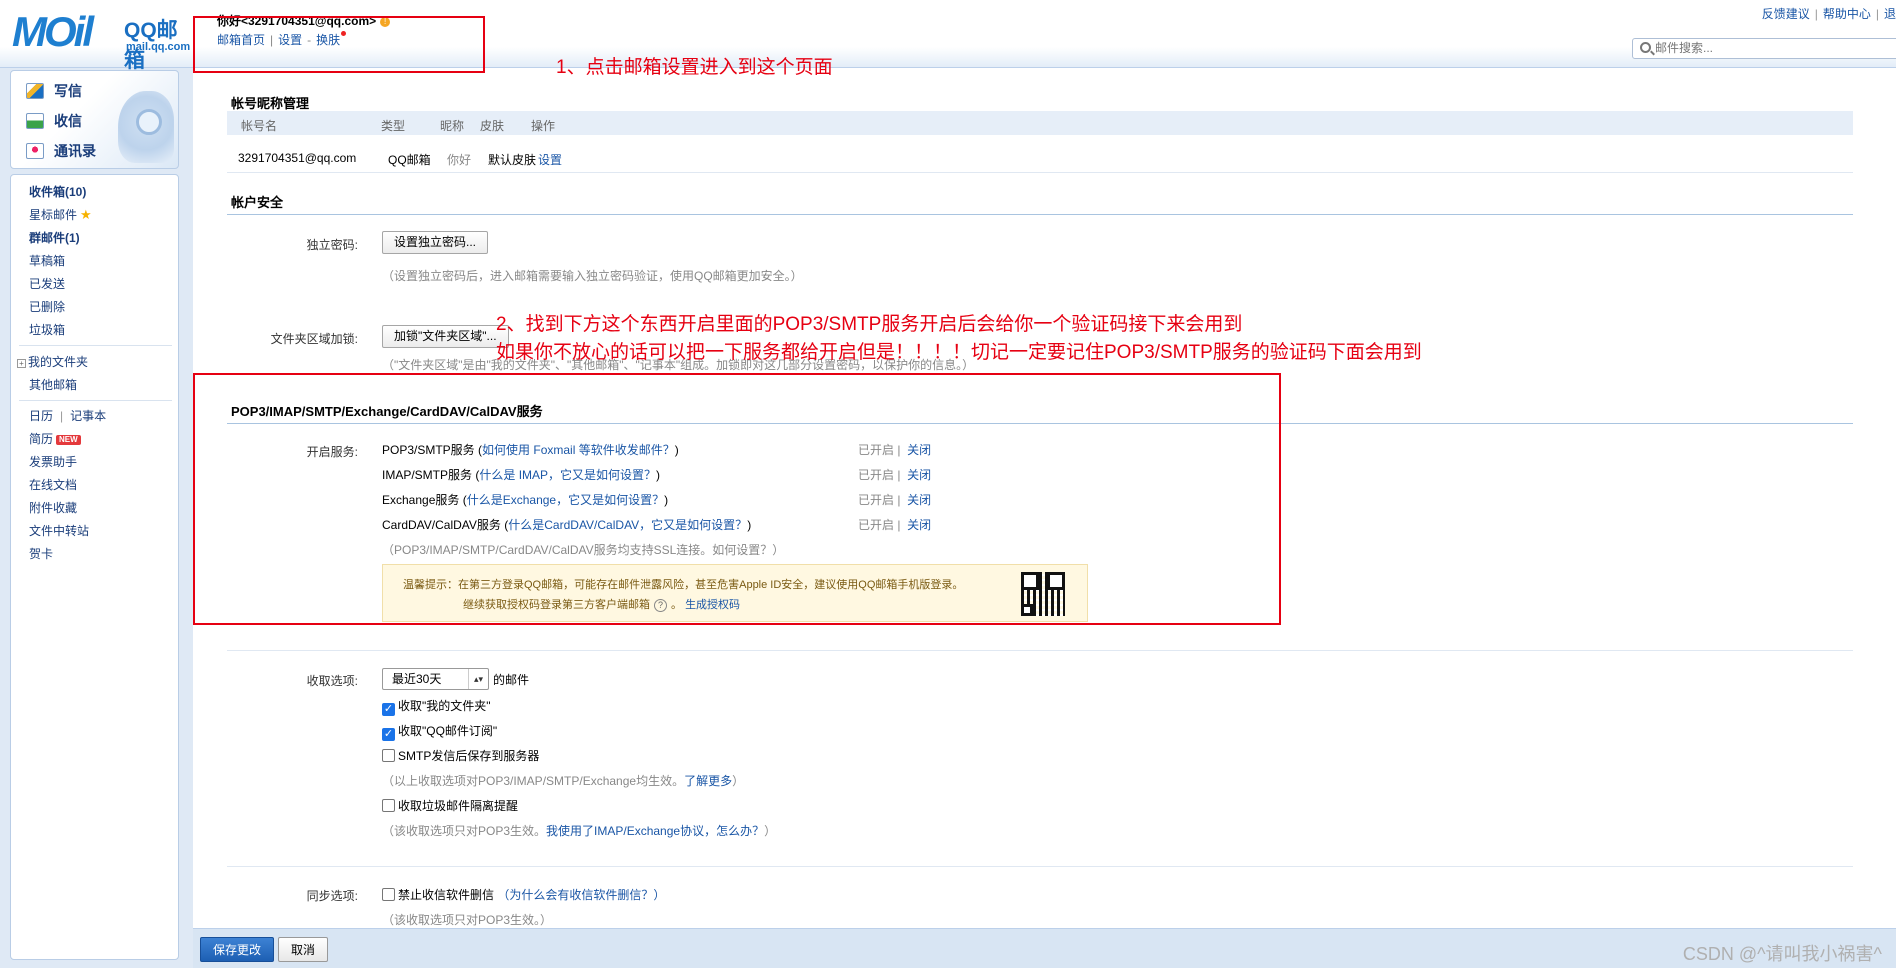  I want to click on select-arrows-icon: ▴▾, so click(478, 679).